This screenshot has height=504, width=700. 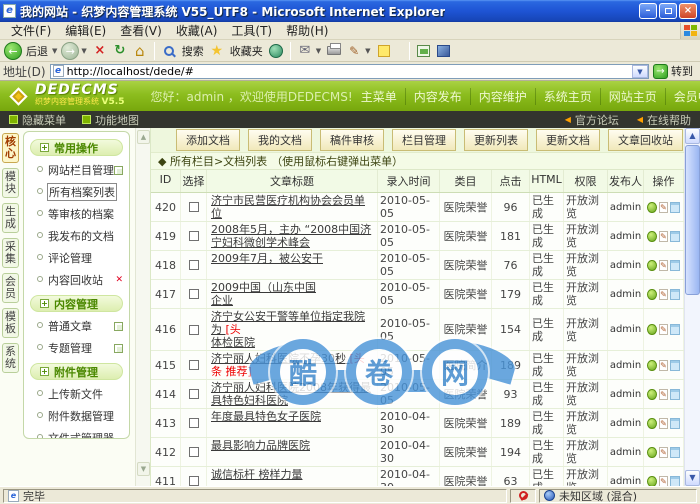 What do you see at coordinates (334, 51) in the screenshot?
I see `print-icon` at bounding box center [334, 51].